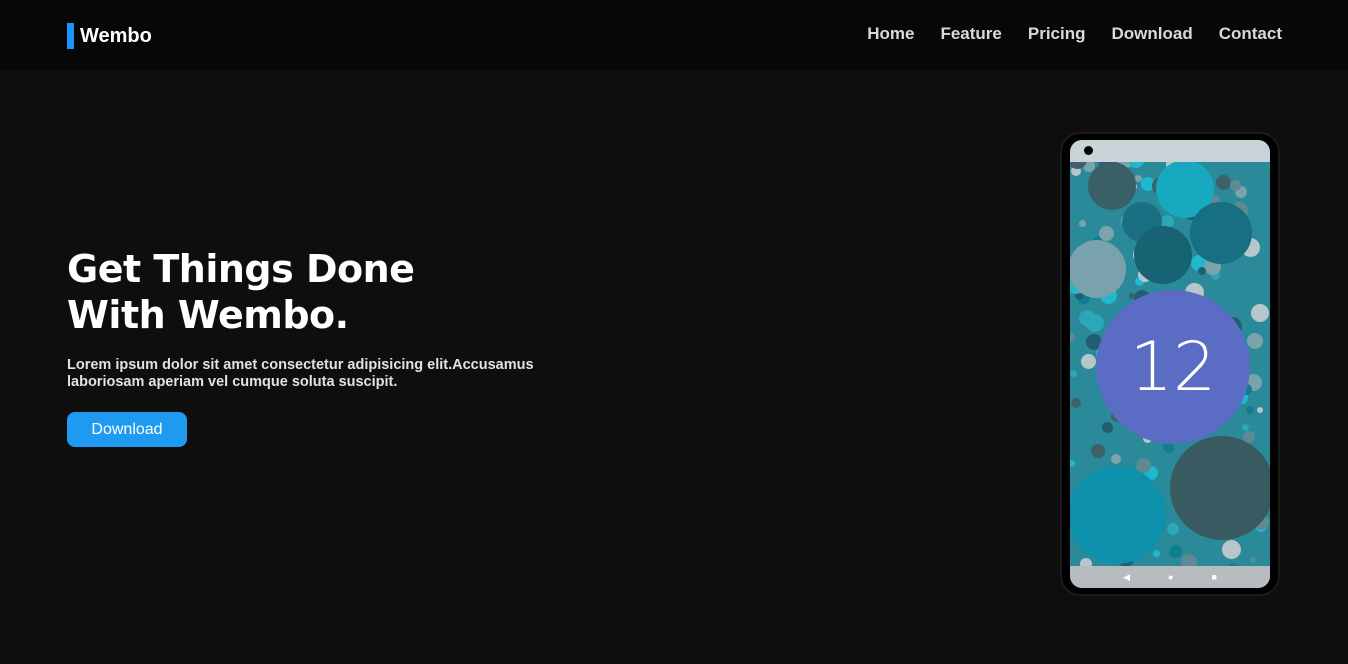 The height and width of the screenshot is (664, 1348). What do you see at coordinates (1088, 150) in the screenshot?
I see `camera-icon` at bounding box center [1088, 150].